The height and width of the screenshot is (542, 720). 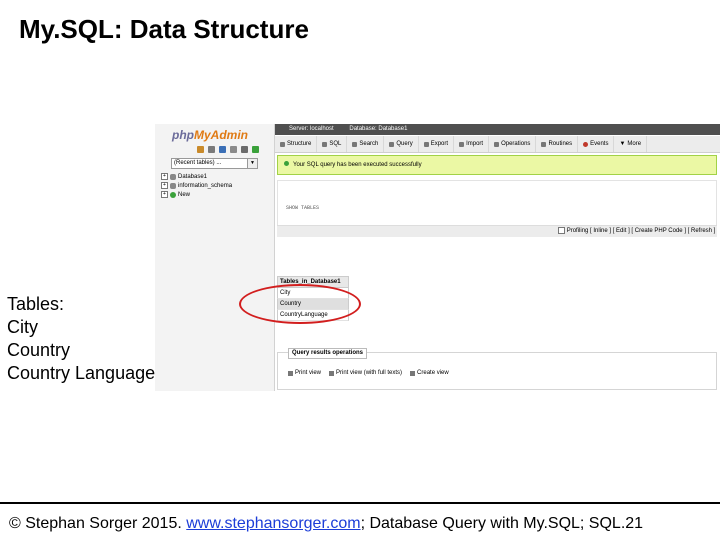 What do you see at coordinates (497, 129) in the screenshot?
I see `breadcrumb: Server: localhost Database: Database1` at bounding box center [497, 129].